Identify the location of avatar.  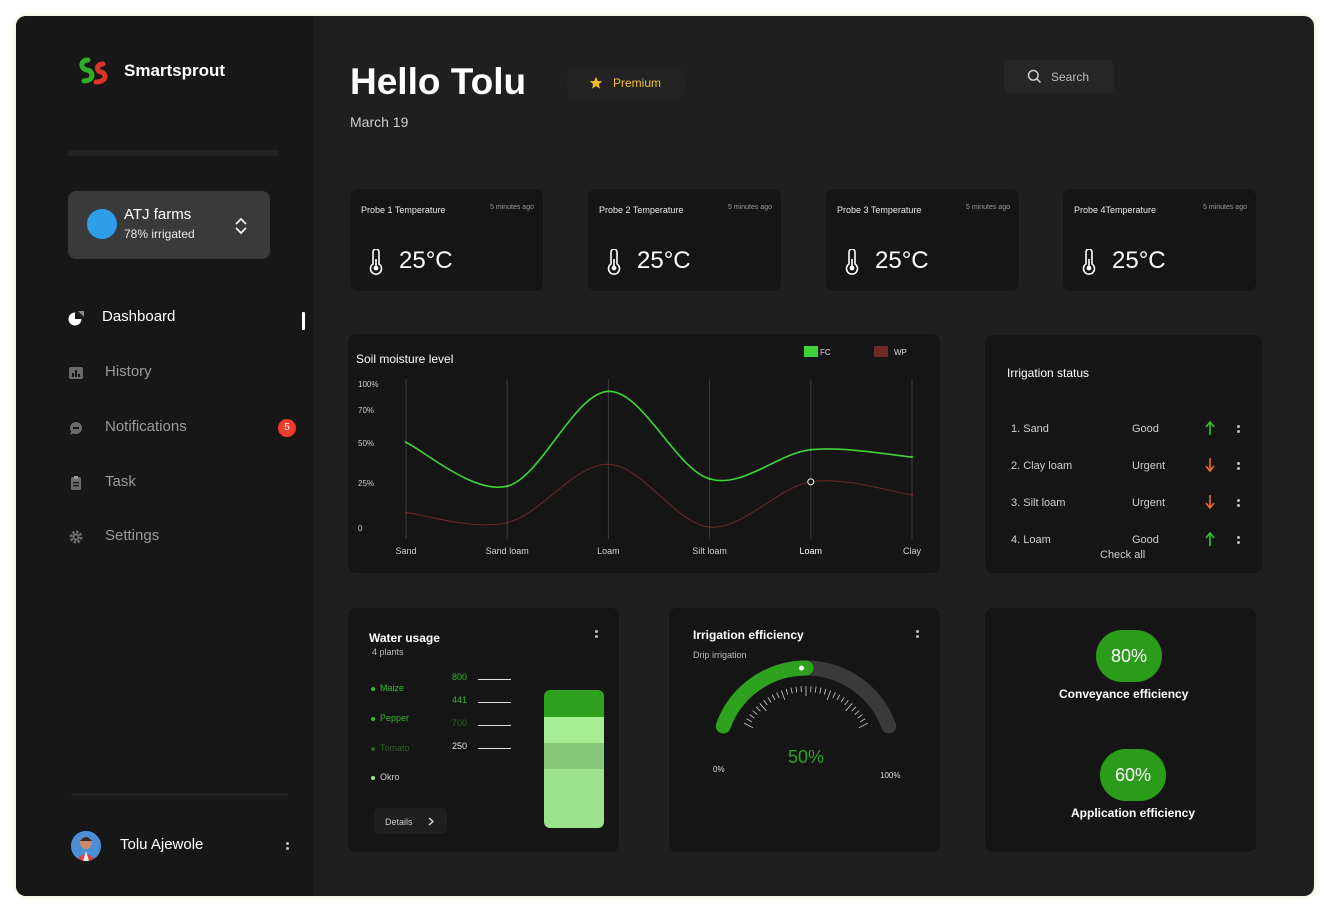
(86, 846).